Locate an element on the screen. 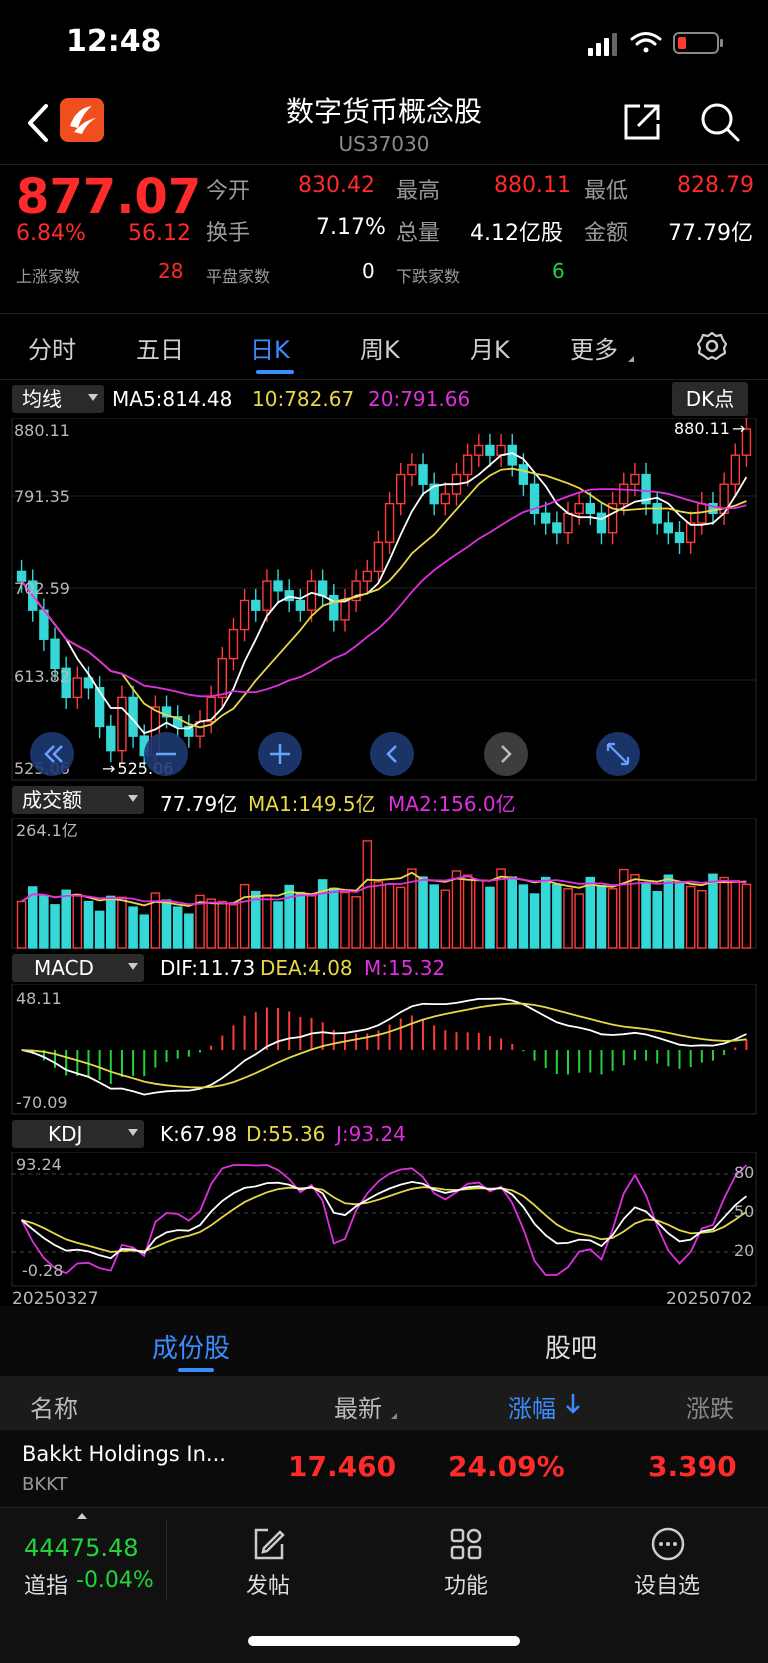 The image size is (768, 1663). tab-more: 更多 is located at coordinates (594, 347).